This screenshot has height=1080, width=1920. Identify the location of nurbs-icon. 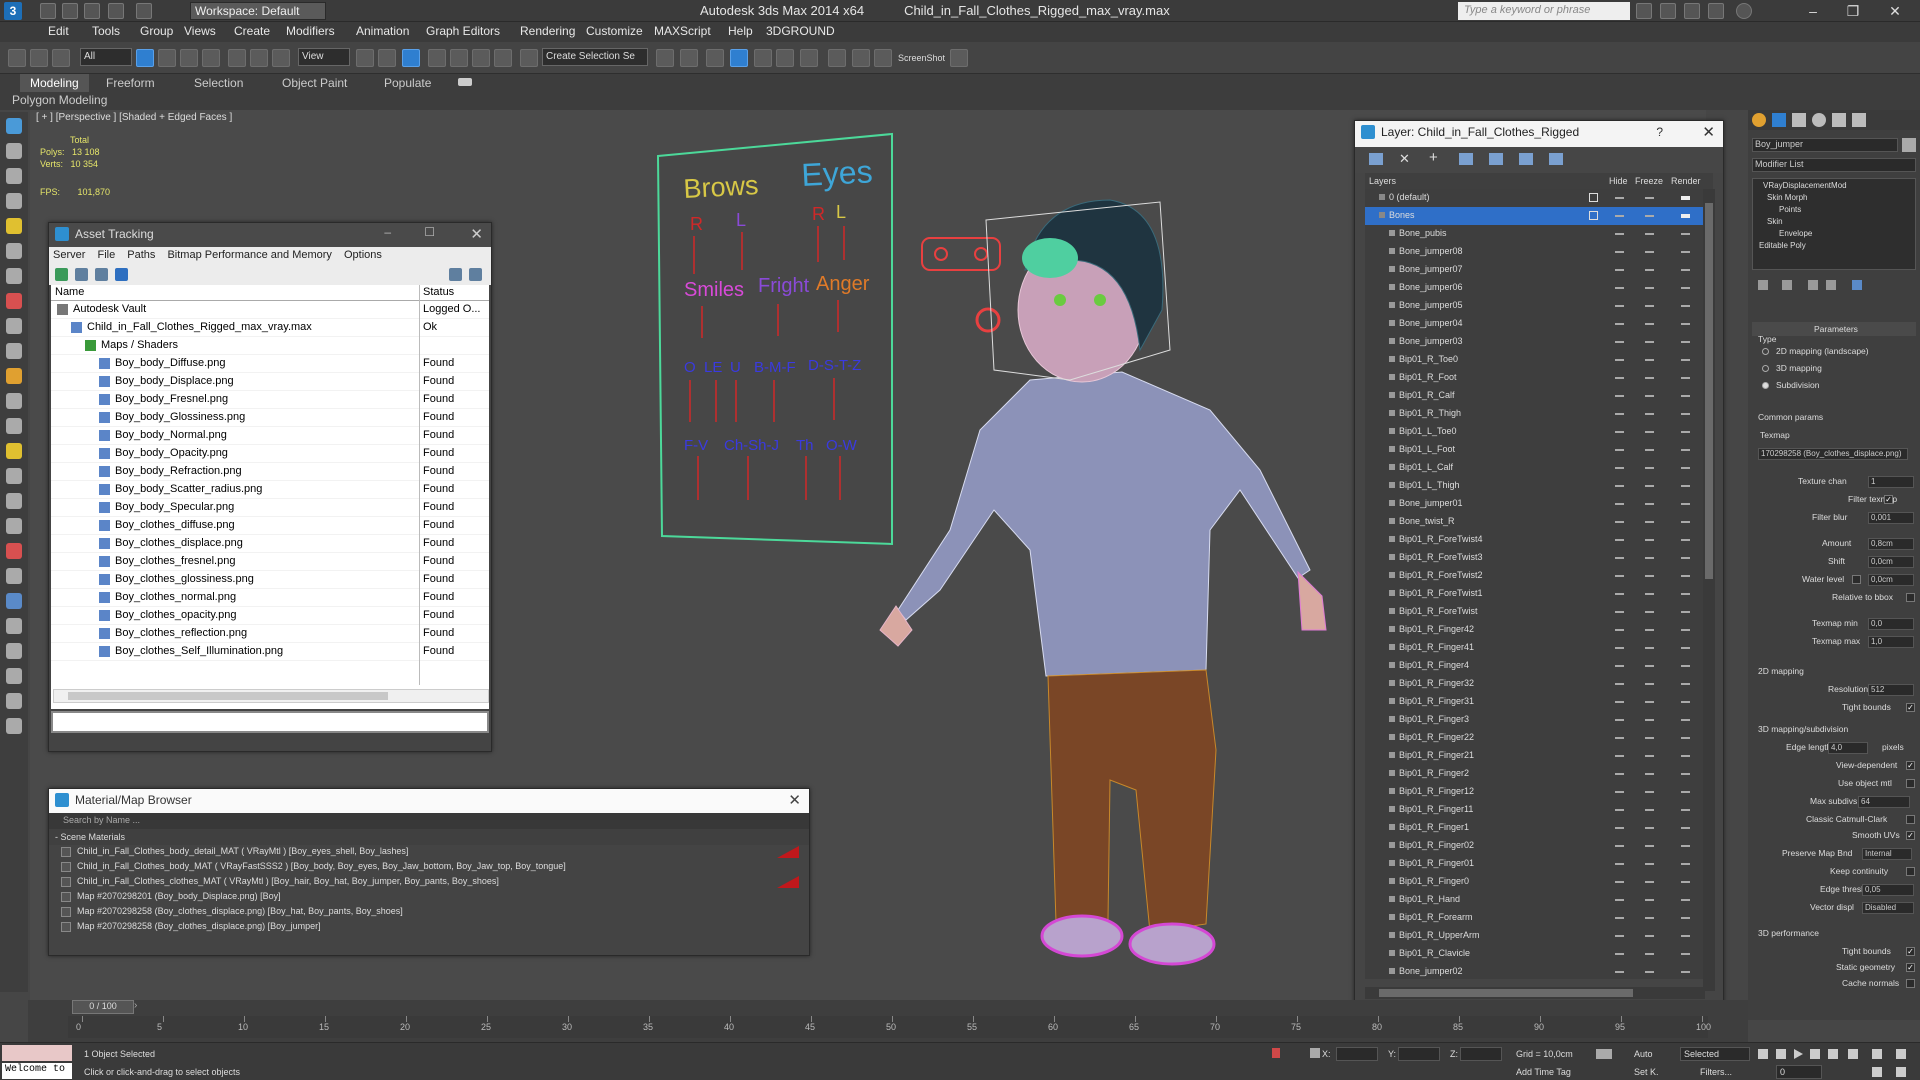
(14, 651).